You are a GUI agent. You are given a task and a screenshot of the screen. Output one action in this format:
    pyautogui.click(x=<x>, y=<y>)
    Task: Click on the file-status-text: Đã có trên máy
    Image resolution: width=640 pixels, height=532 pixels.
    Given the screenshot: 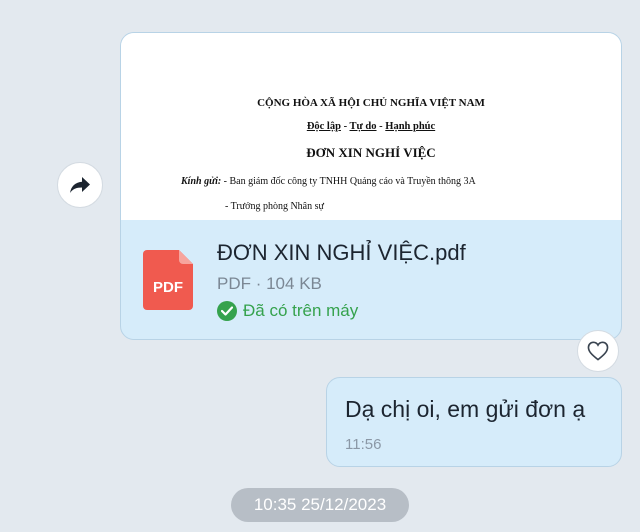 What is the action you would take?
    pyautogui.click(x=301, y=310)
    